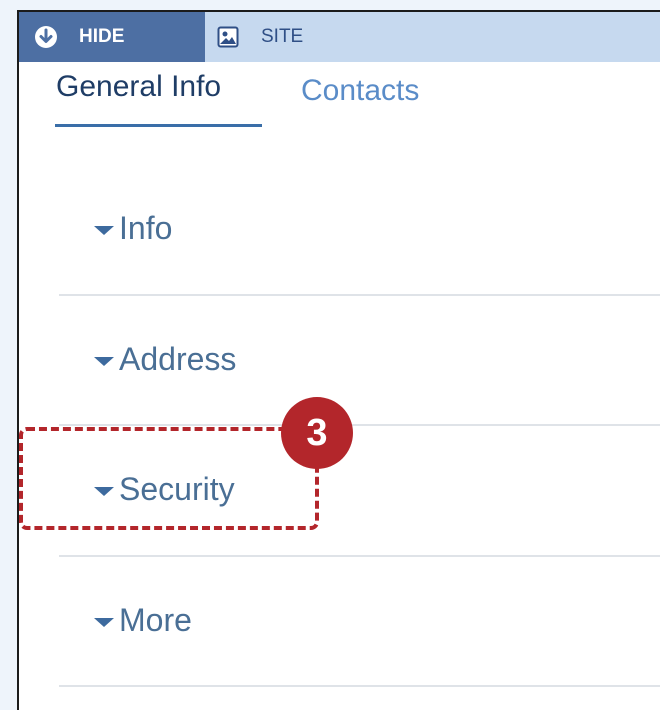 The image size is (660, 710). Describe the element at coordinates (282, 36) in the screenshot. I see `site-button-label: SITE` at that location.